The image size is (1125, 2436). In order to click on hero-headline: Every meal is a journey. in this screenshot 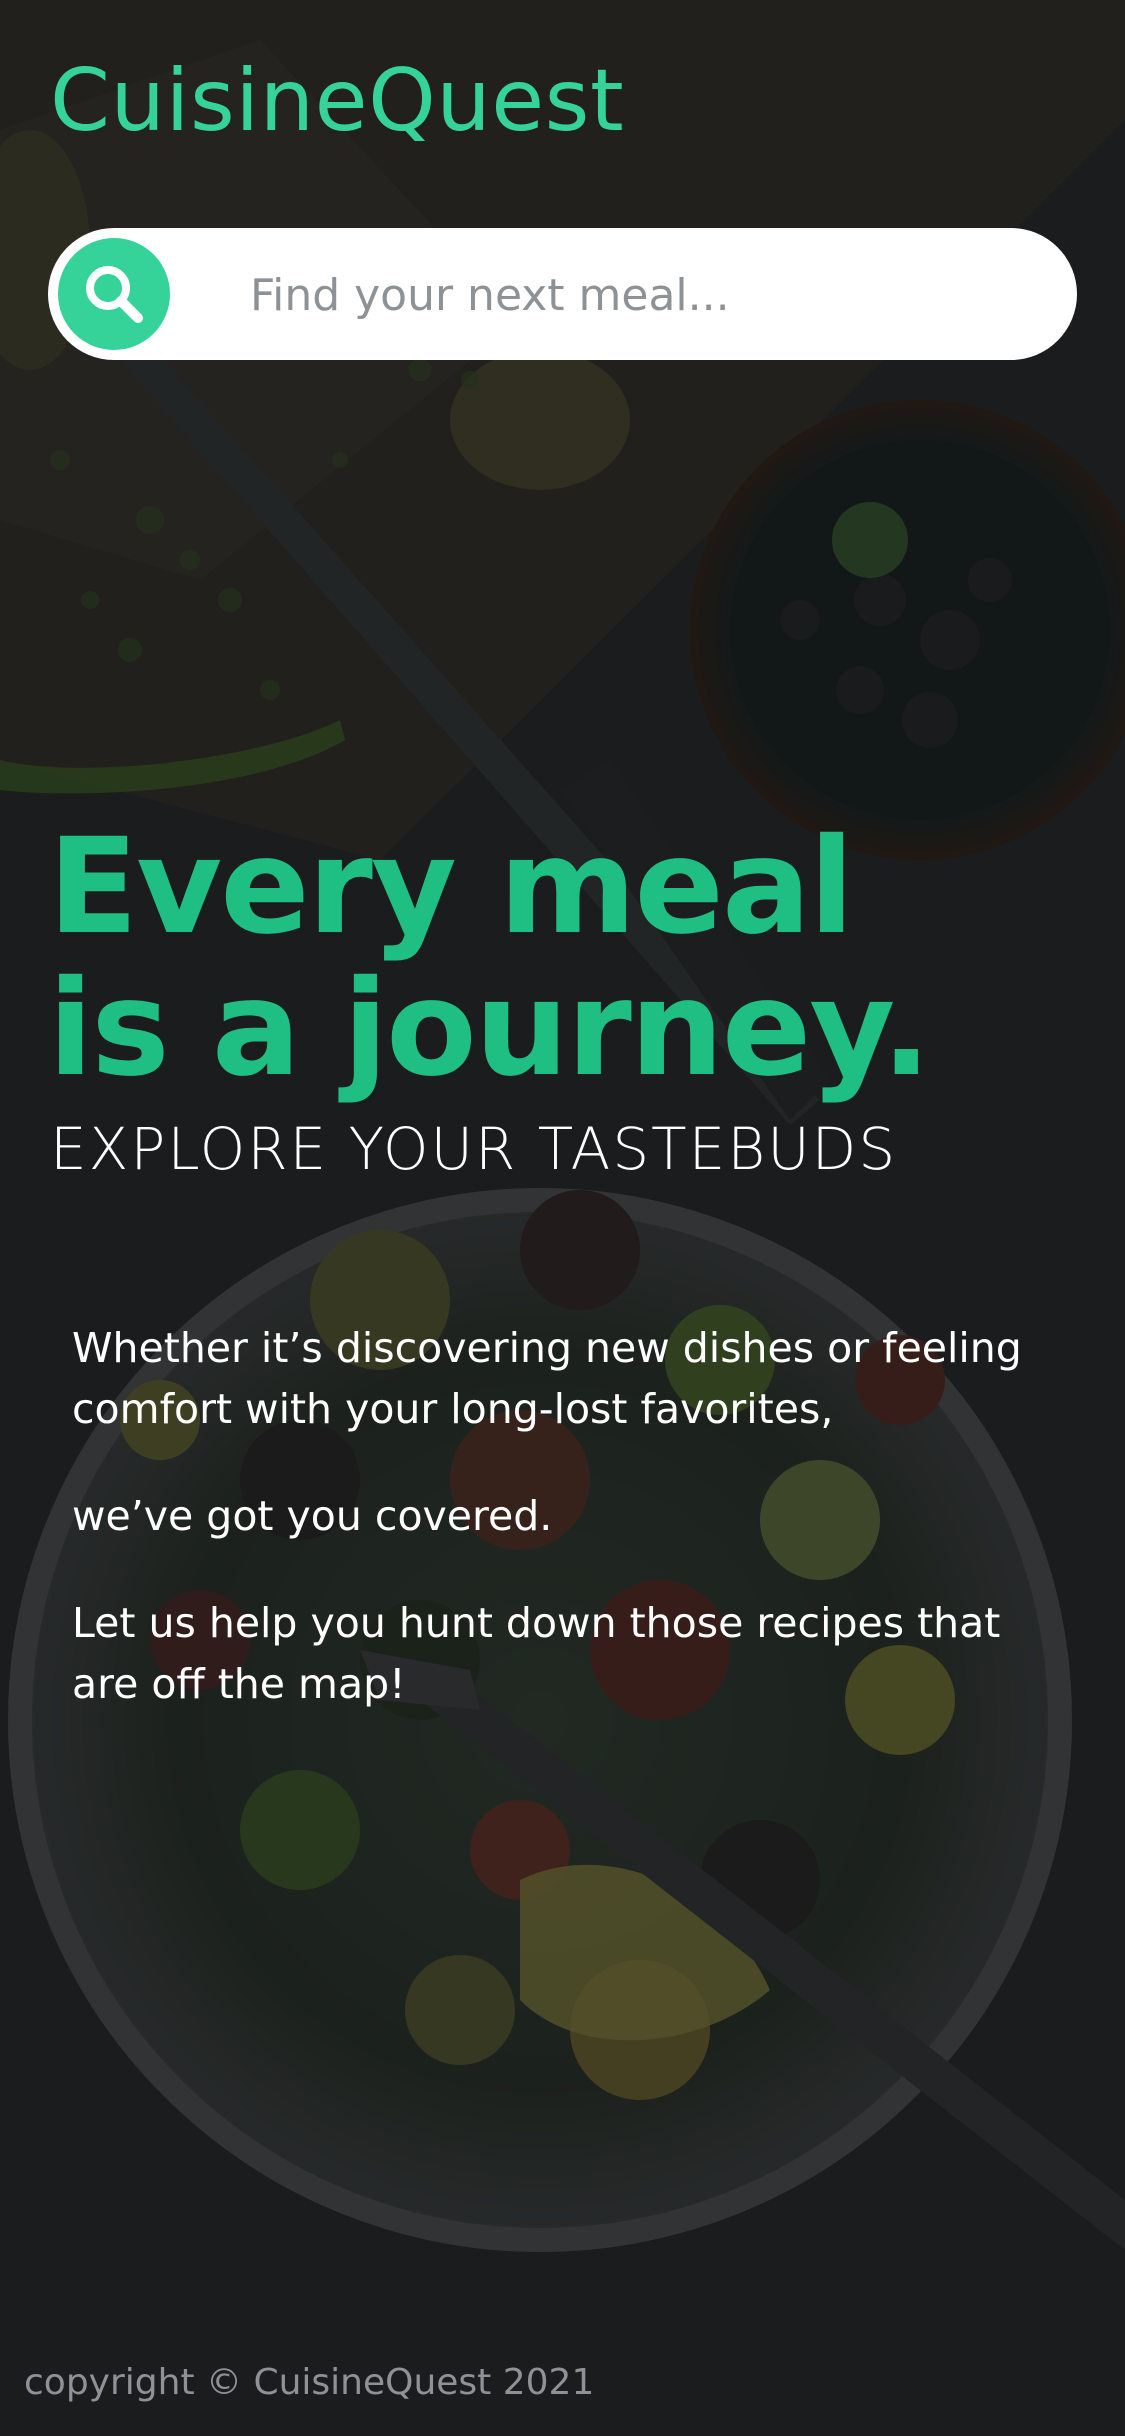, I will do `click(568, 958)`.